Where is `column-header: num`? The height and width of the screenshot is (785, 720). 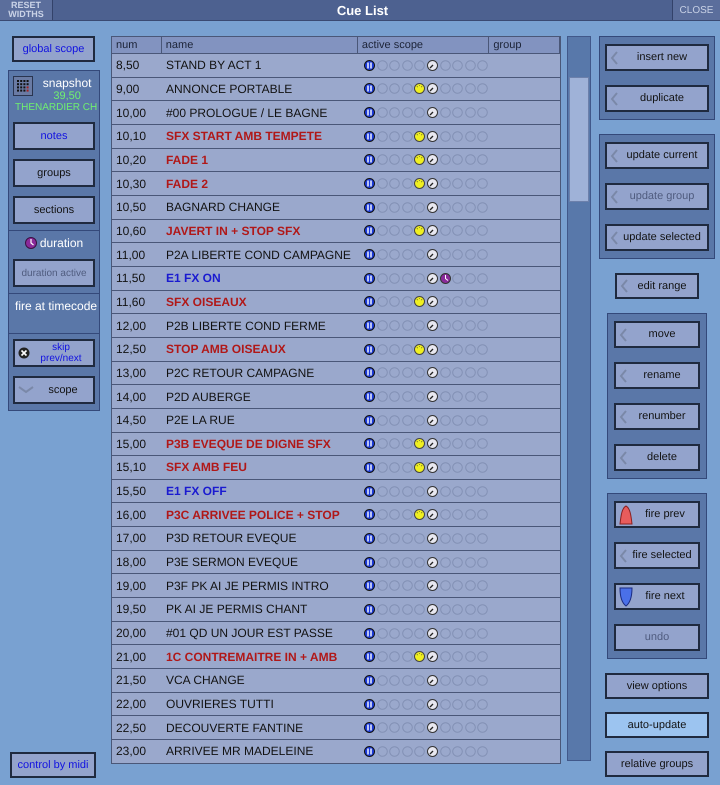
column-header: num is located at coordinates (137, 45).